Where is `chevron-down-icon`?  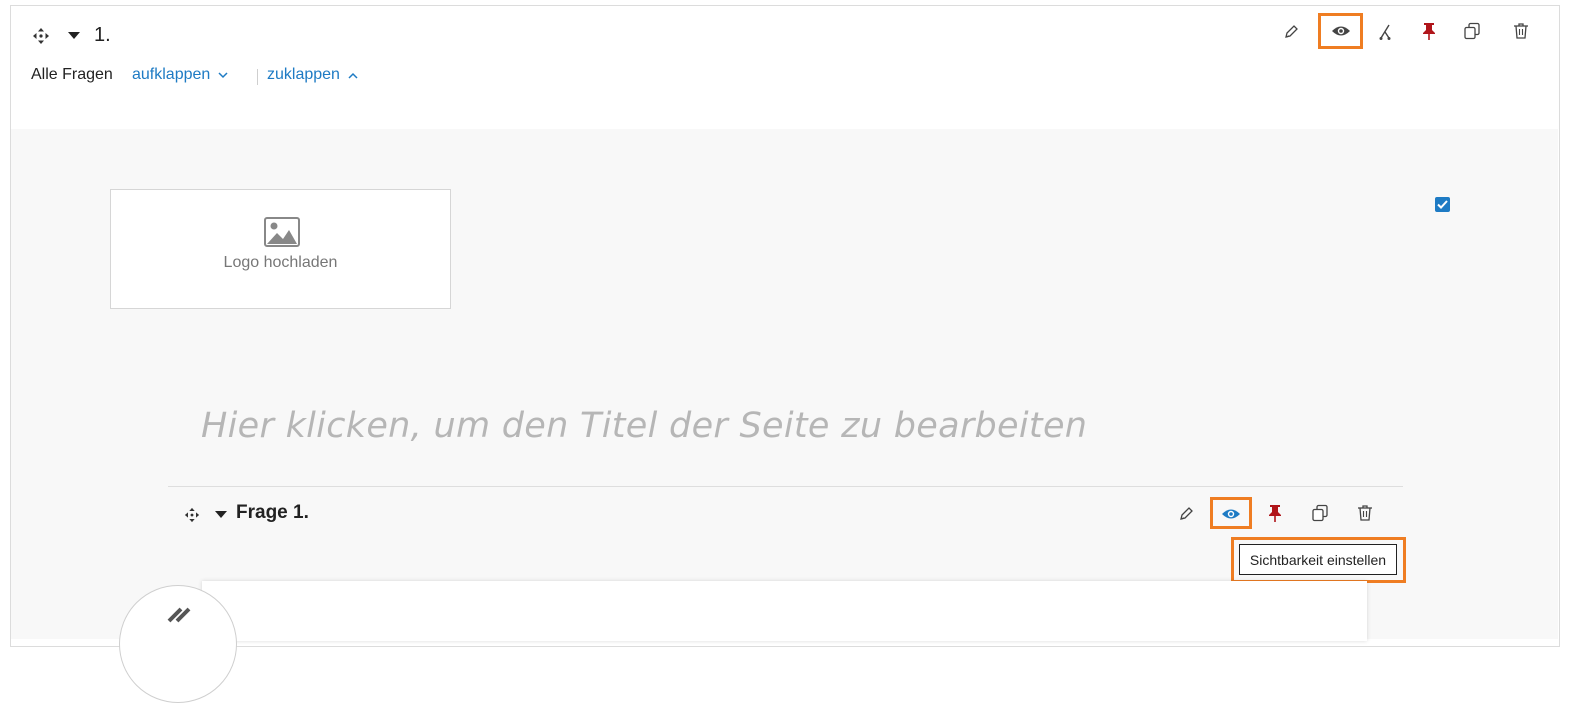 chevron-down-icon is located at coordinates (223, 74).